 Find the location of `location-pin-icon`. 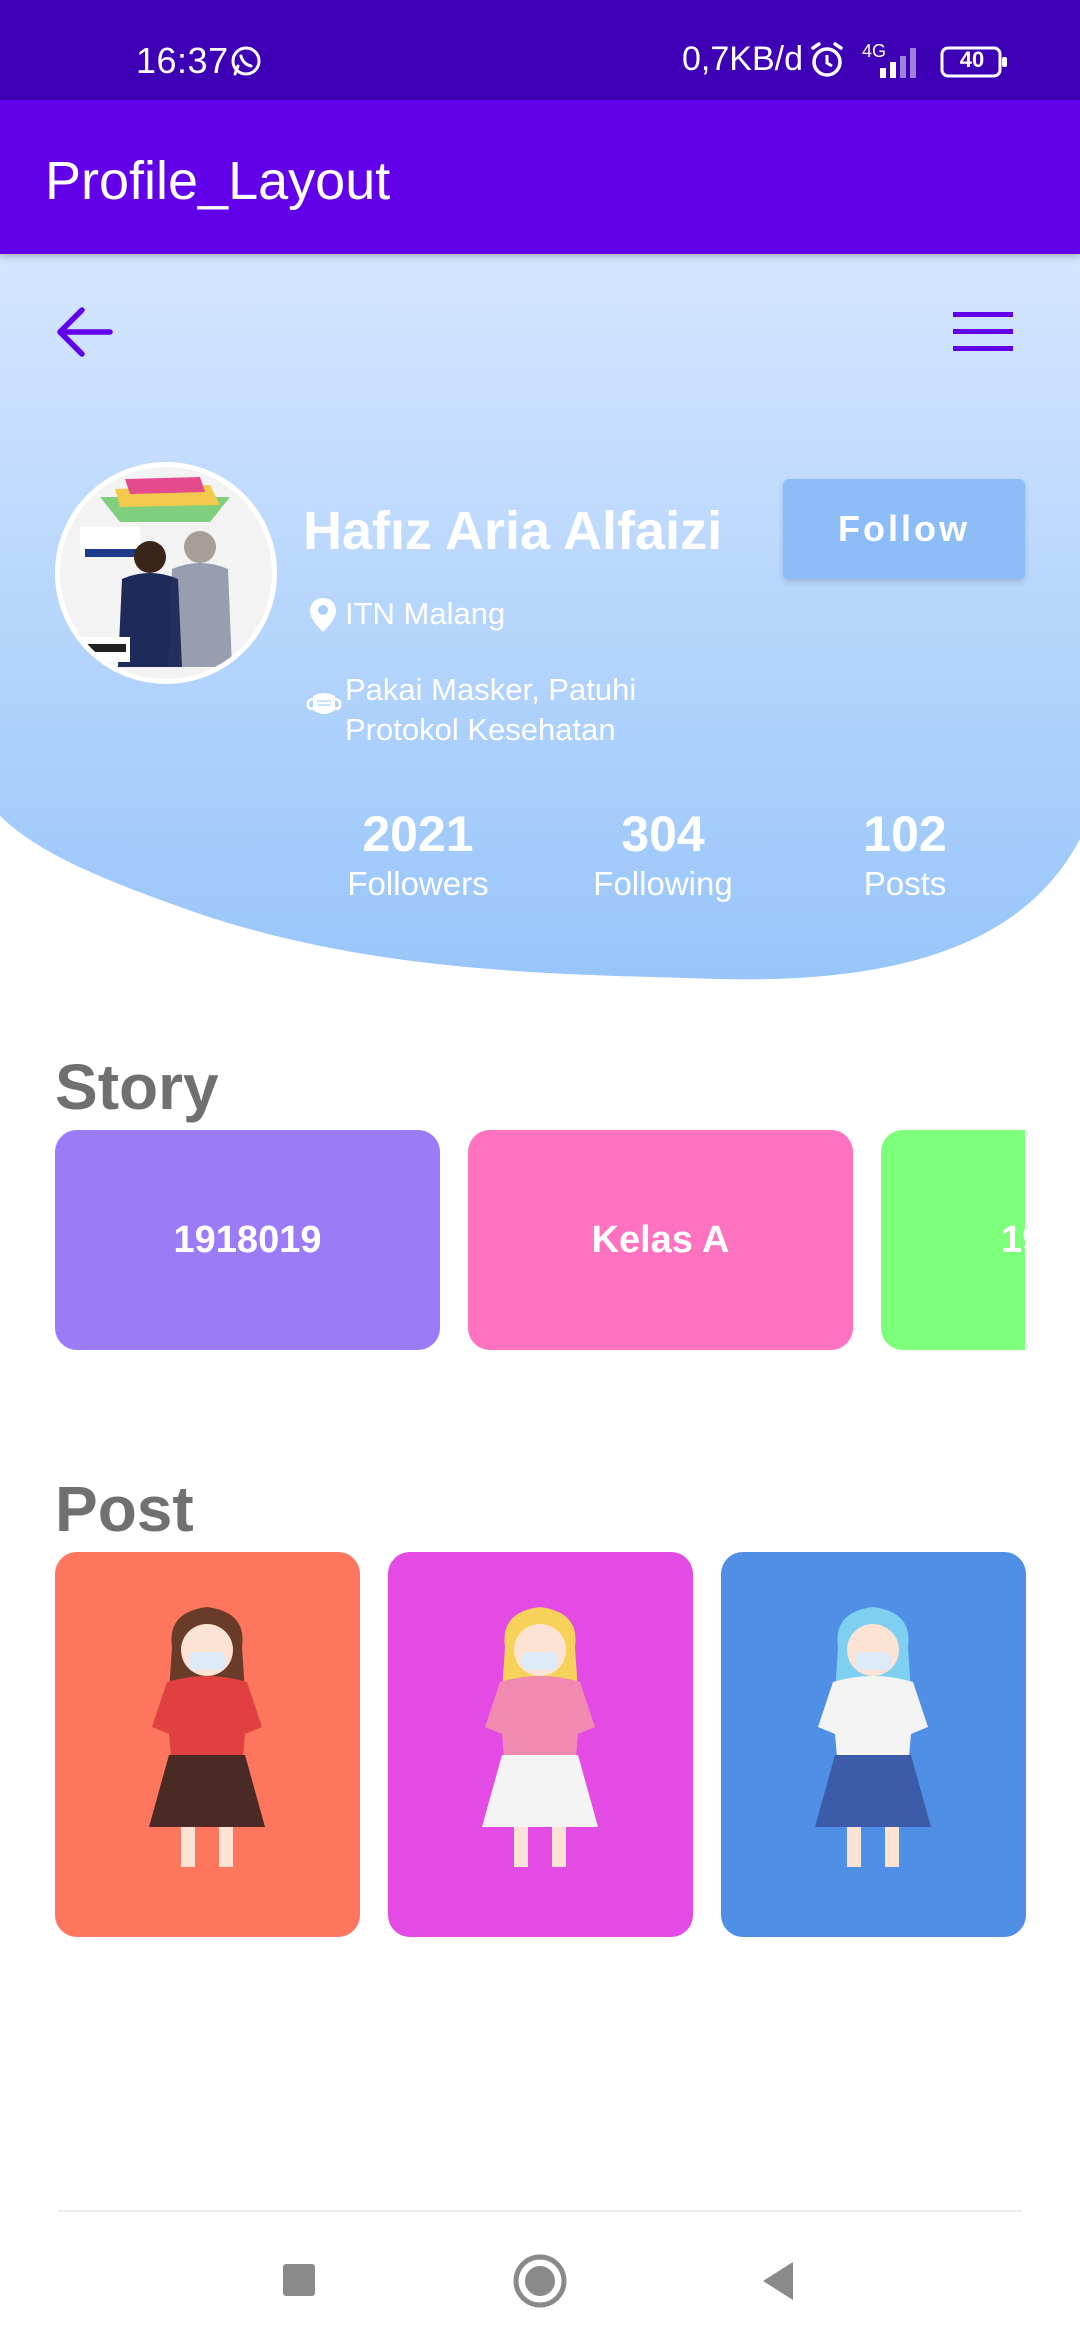

location-pin-icon is located at coordinates (323, 615).